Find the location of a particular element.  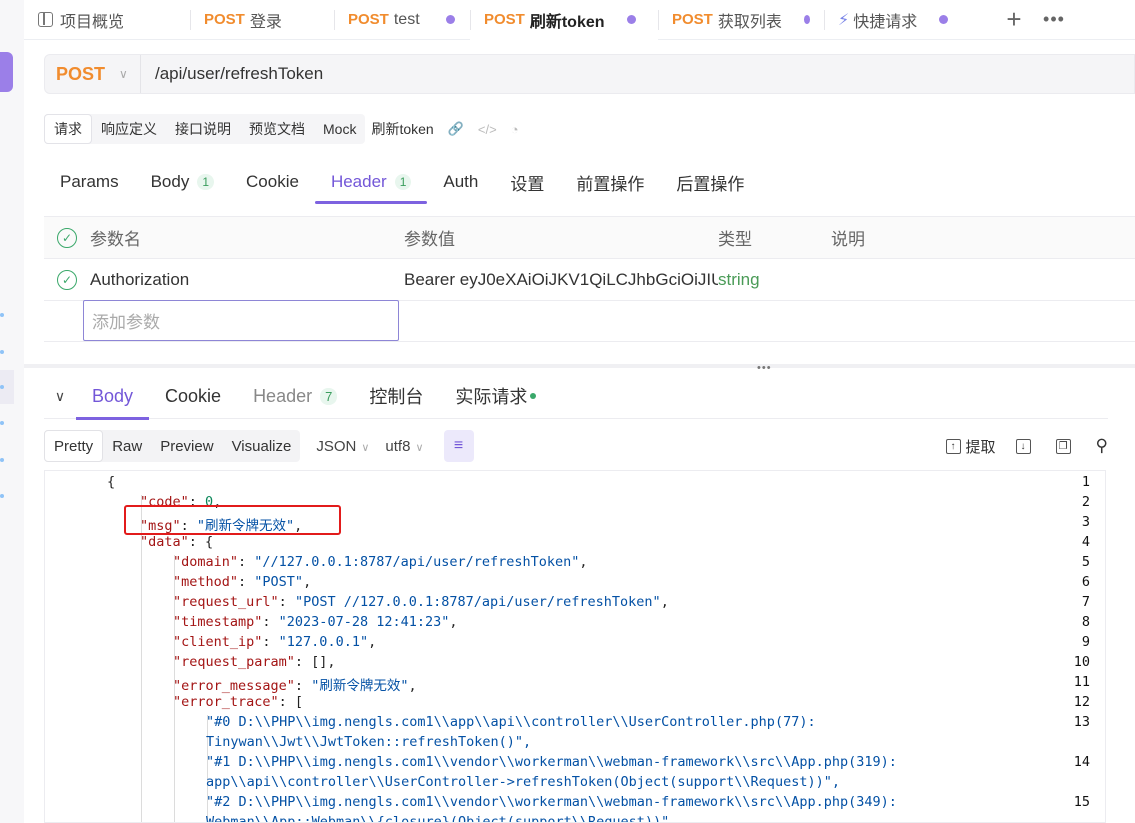

count-badge: 1 is located at coordinates (206, 182).